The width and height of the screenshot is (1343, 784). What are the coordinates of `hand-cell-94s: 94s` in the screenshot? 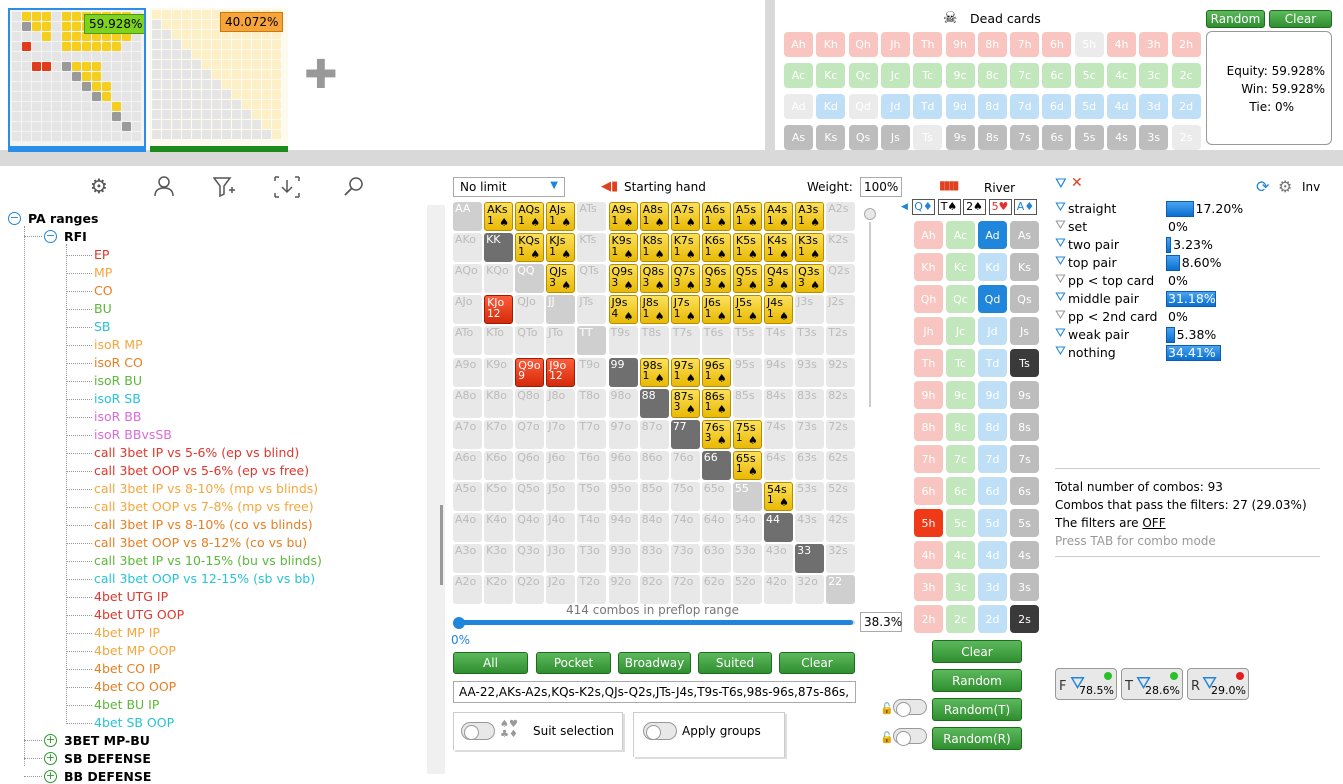 It's located at (778, 372).